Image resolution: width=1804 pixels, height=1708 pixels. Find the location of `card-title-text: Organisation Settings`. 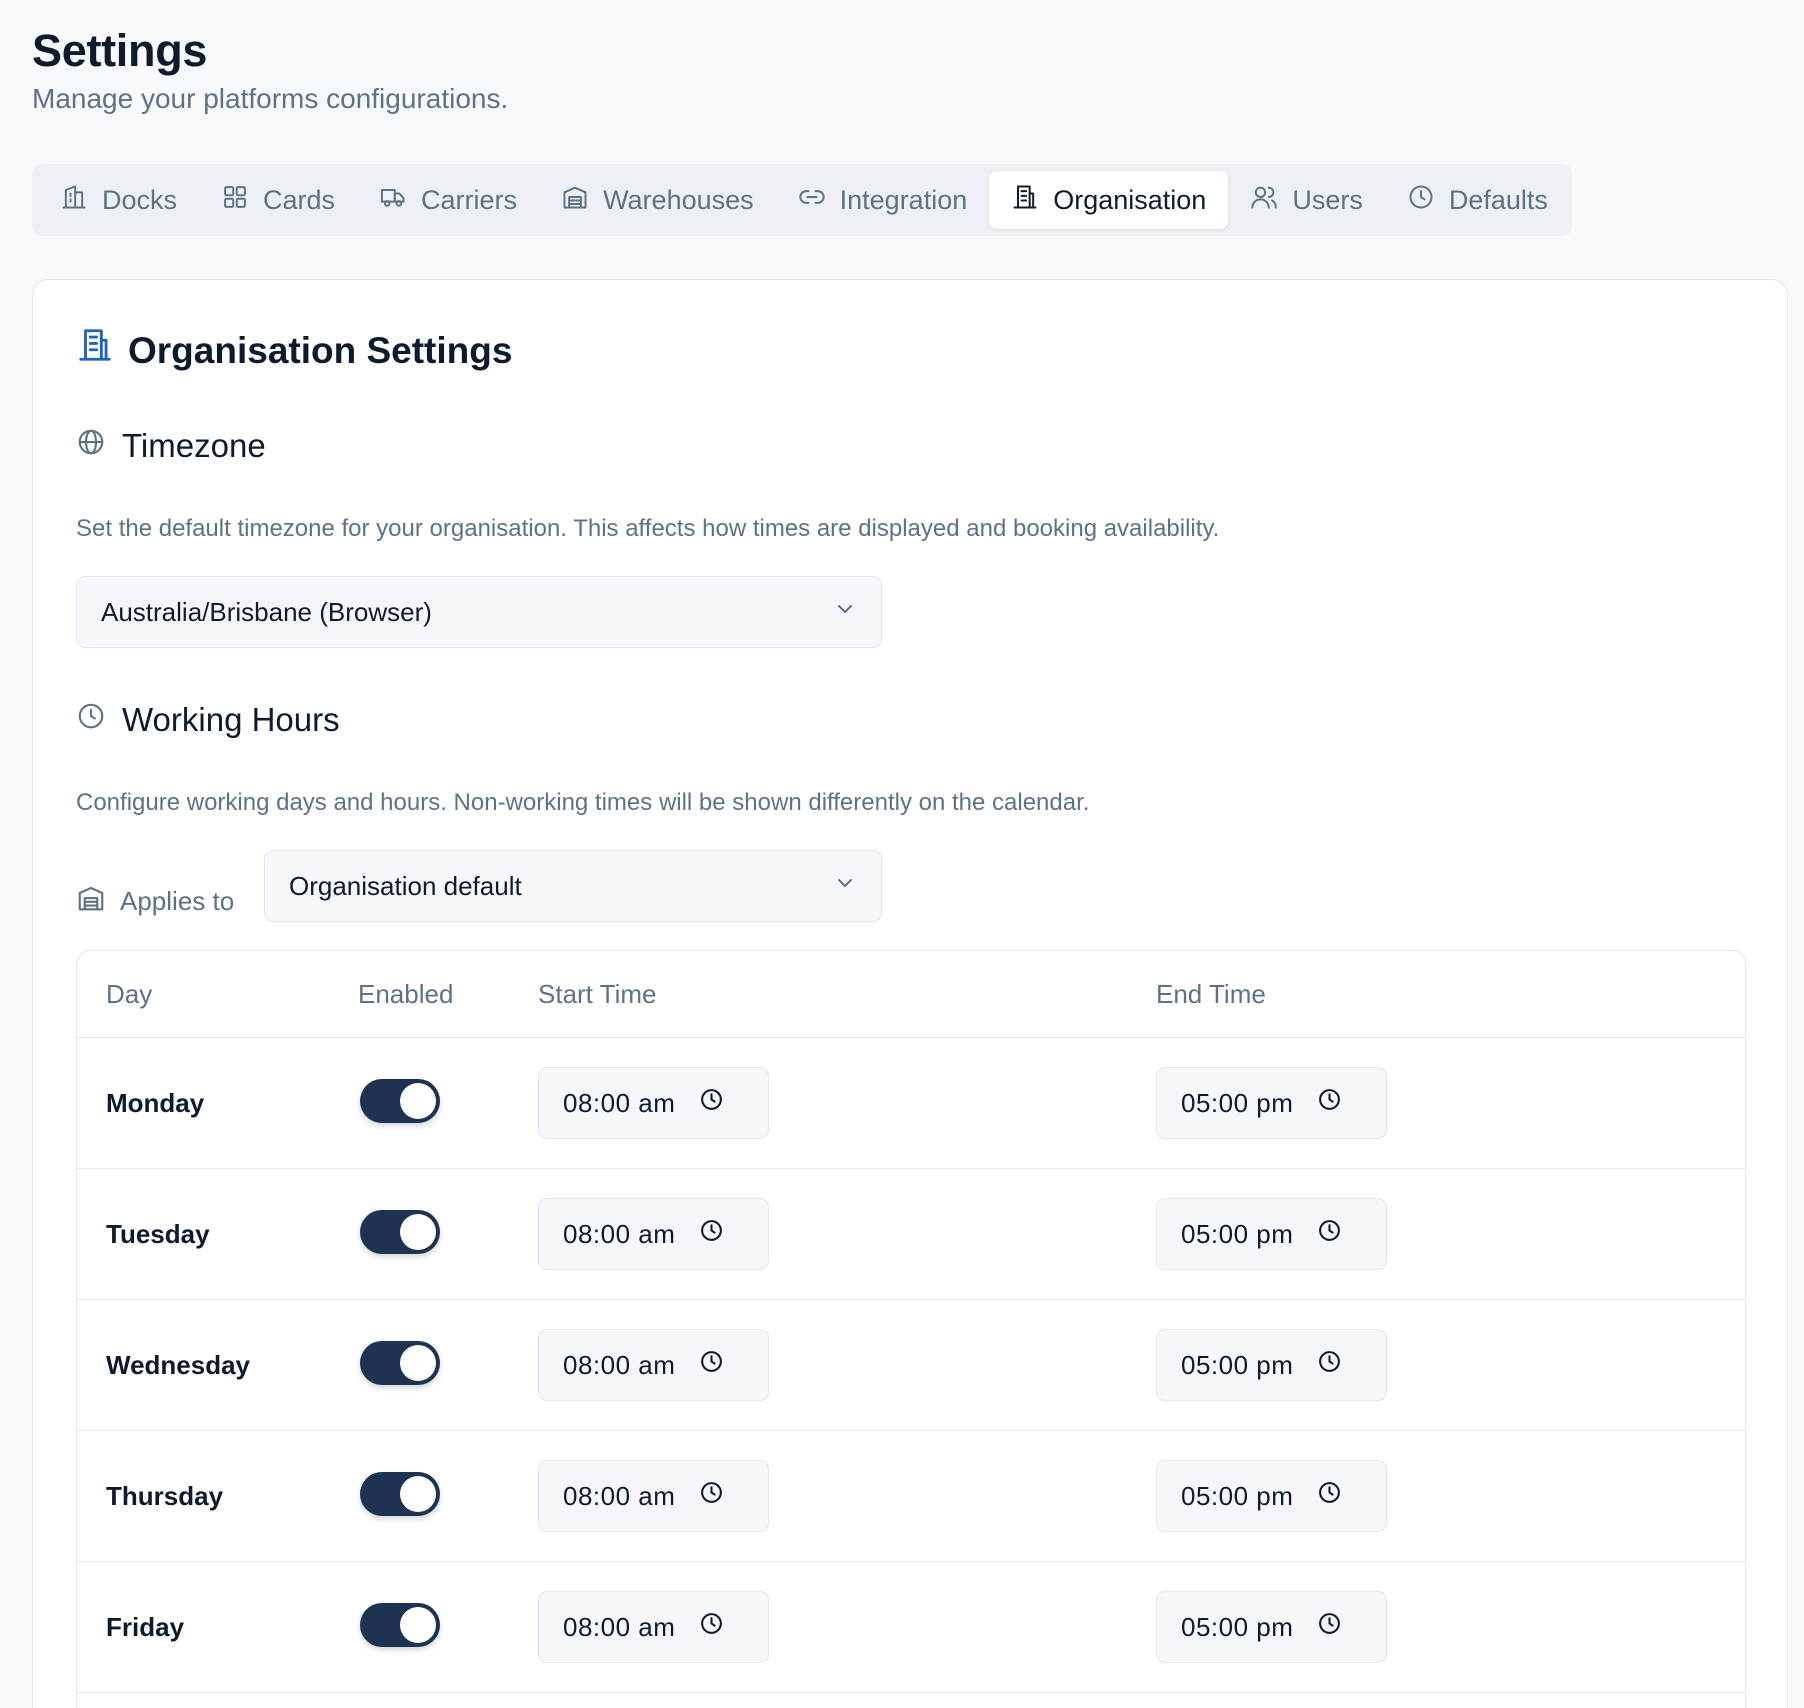

card-title-text: Organisation Settings is located at coordinates (320, 350).